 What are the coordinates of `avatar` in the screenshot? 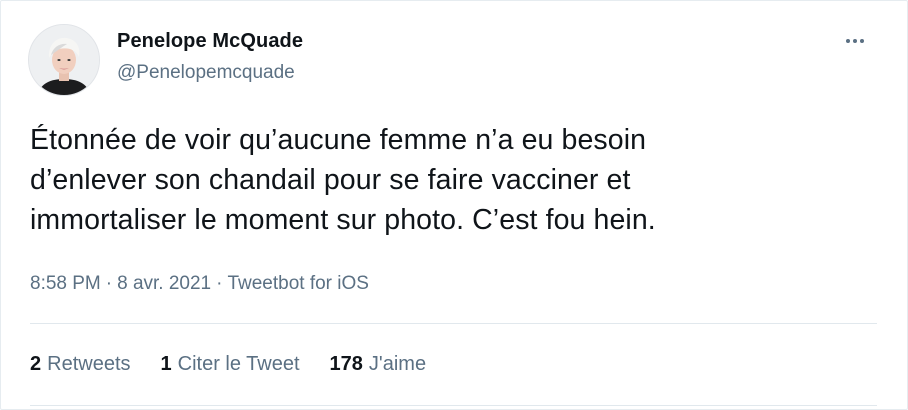 It's located at (64, 60).